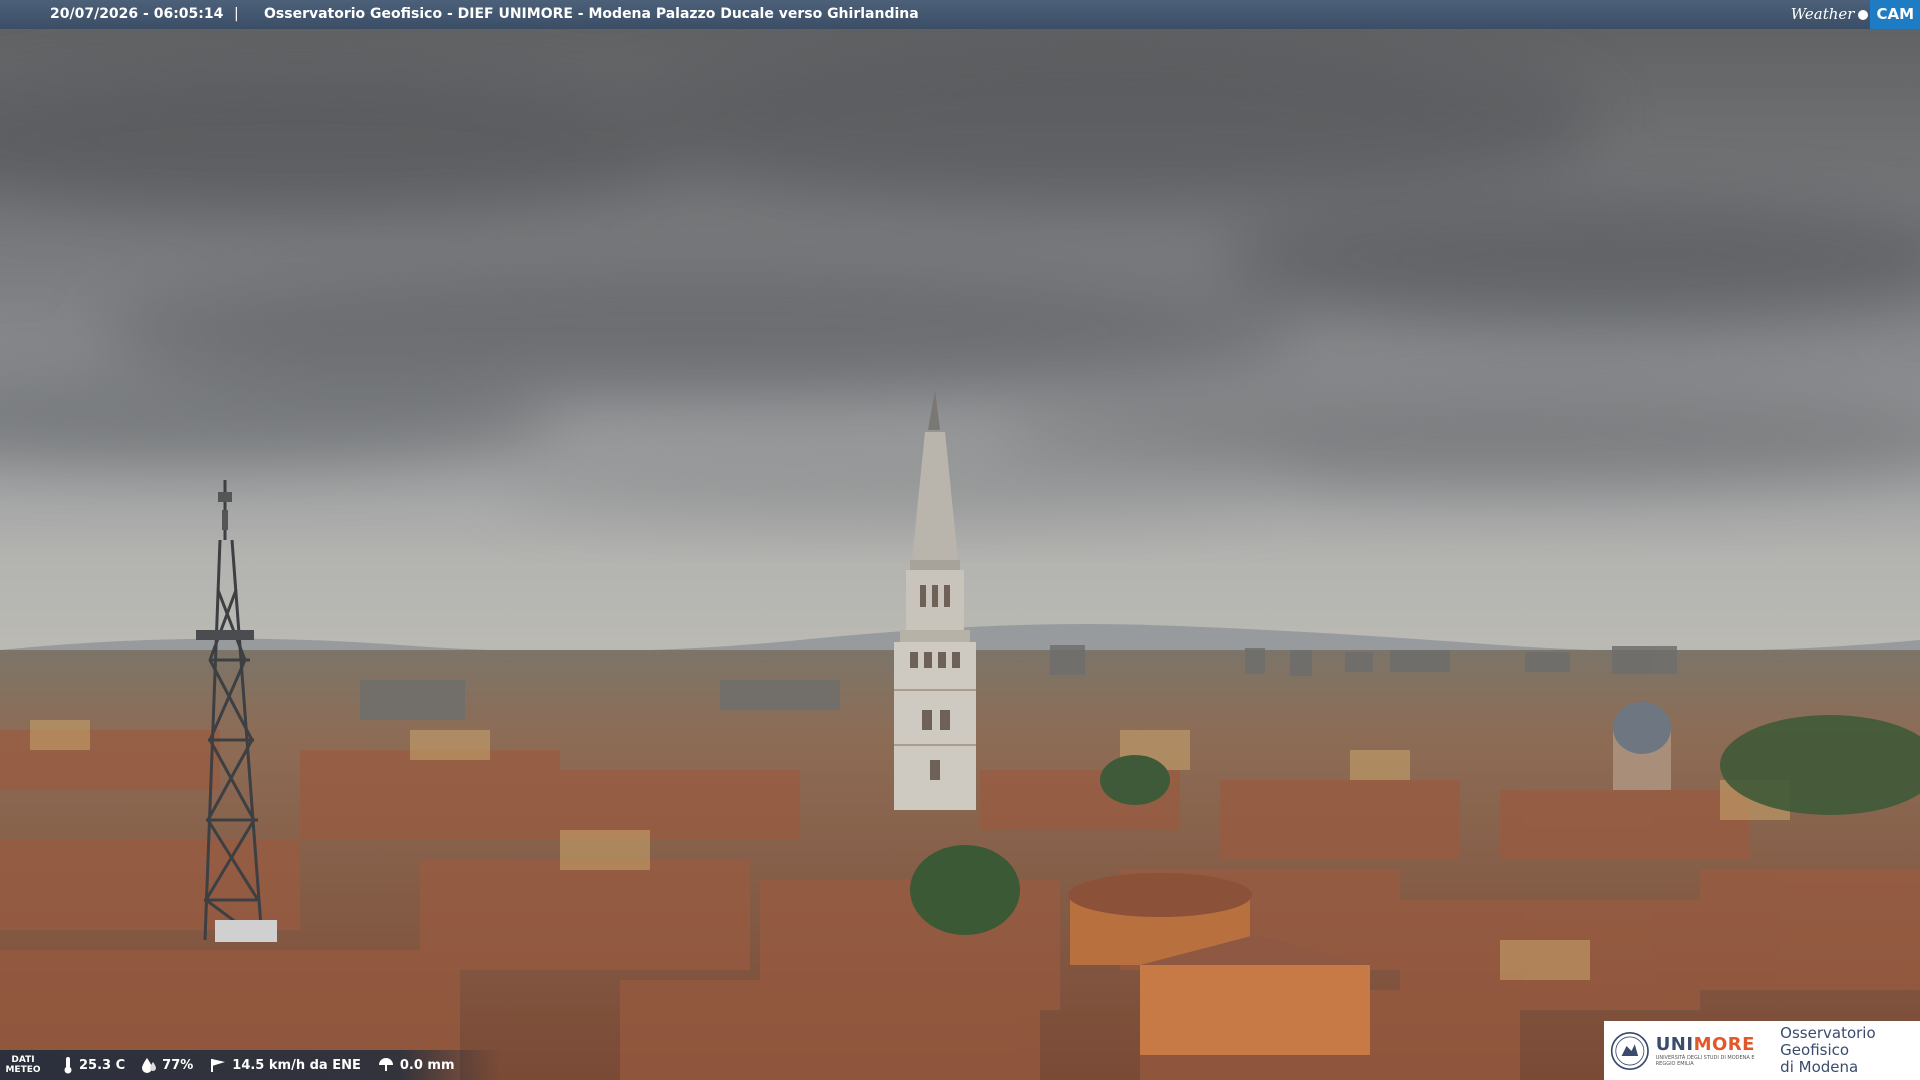 This screenshot has width=1920, height=1080. Describe the element at coordinates (218, 1065) in the screenshot. I see `wind-vane-icon` at that location.